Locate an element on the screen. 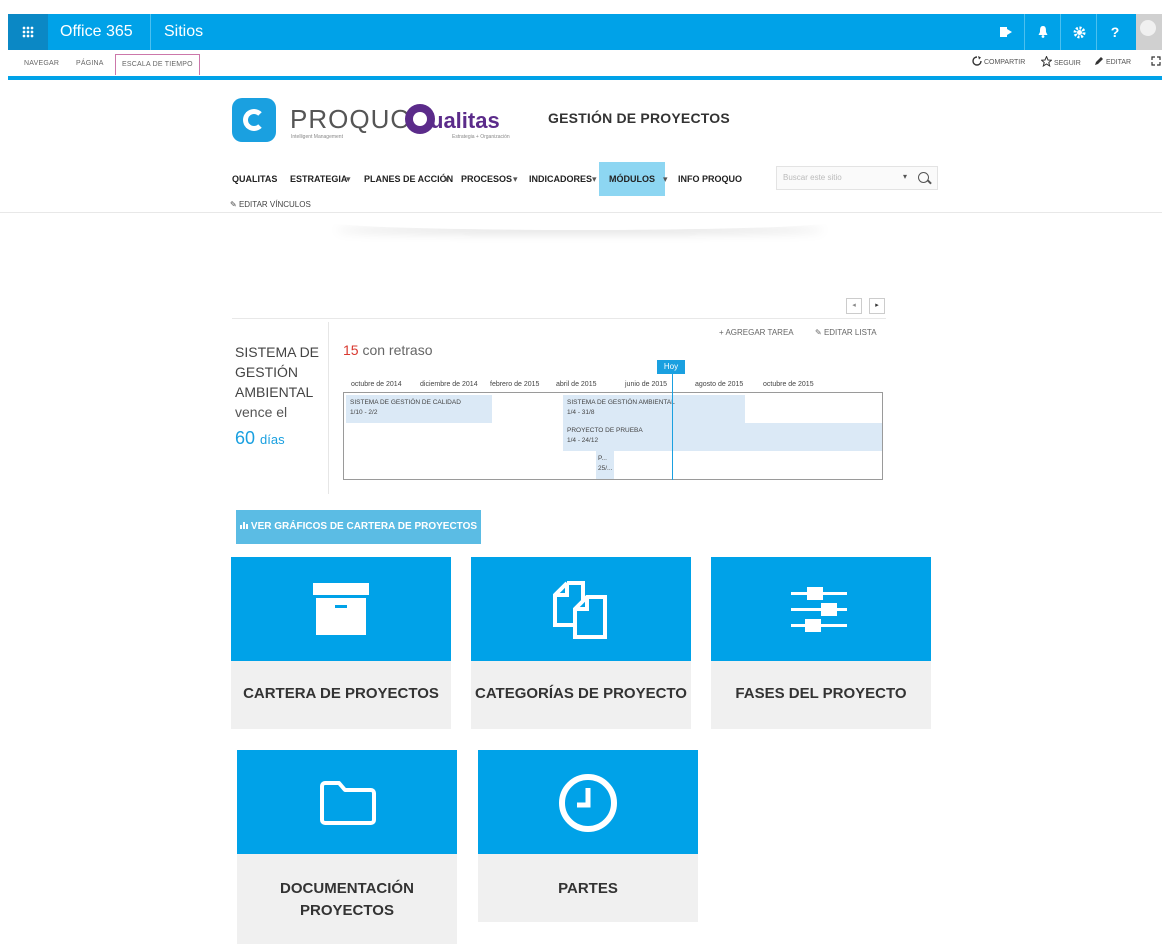  share-button: COMPARTIR is located at coordinates (998, 63).